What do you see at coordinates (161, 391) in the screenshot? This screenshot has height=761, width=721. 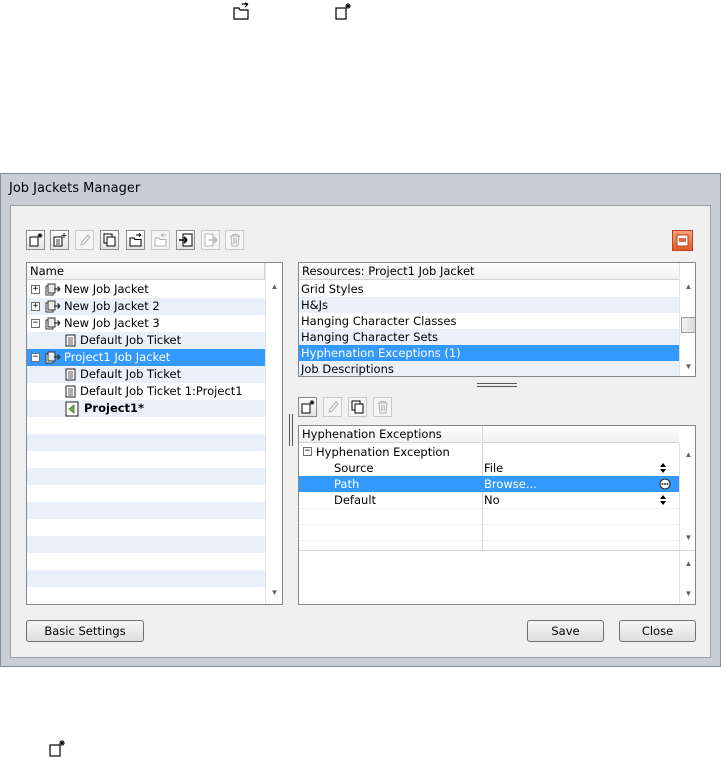 I see `tree-item-label: Default Job Ticket 1:Project1` at bounding box center [161, 391].